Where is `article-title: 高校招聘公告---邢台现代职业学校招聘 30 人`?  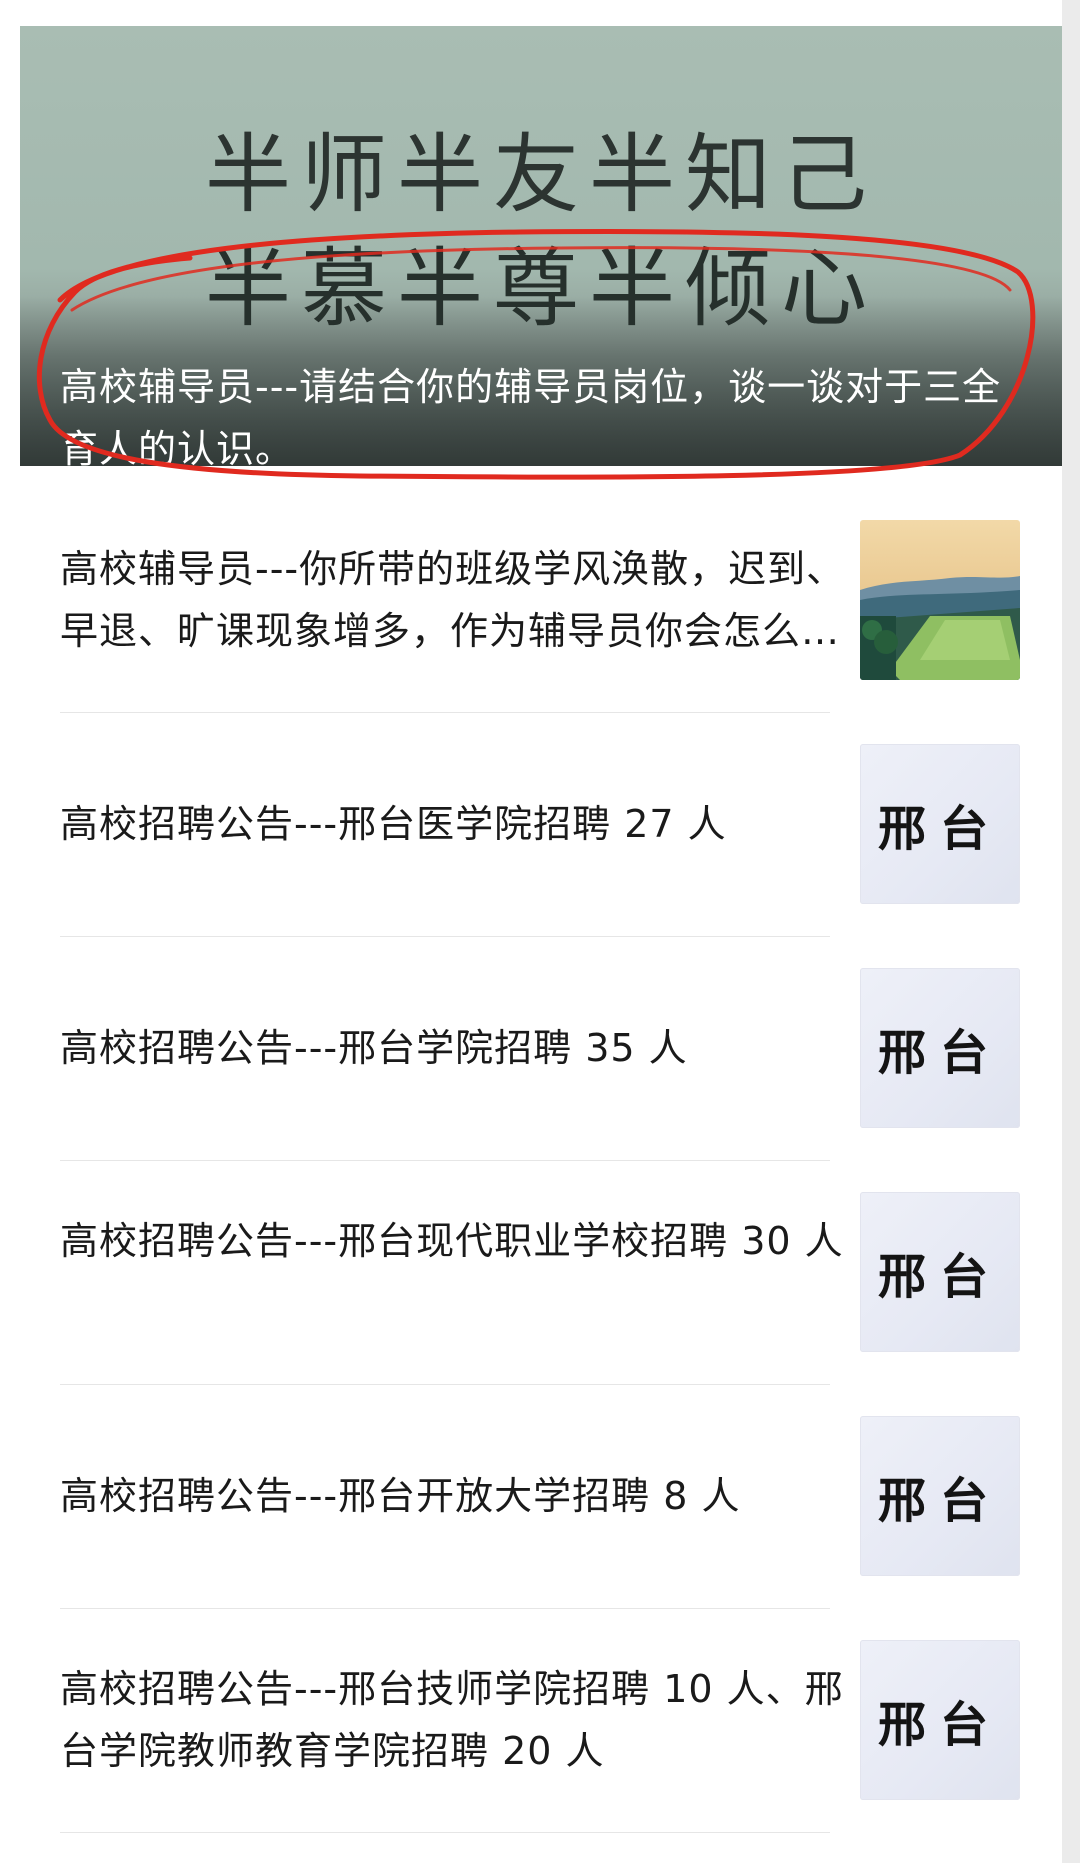
article-title: 高校招聘公告---邢台现代职业学校招聘 30 人 is located at coordinates (452, 1241).